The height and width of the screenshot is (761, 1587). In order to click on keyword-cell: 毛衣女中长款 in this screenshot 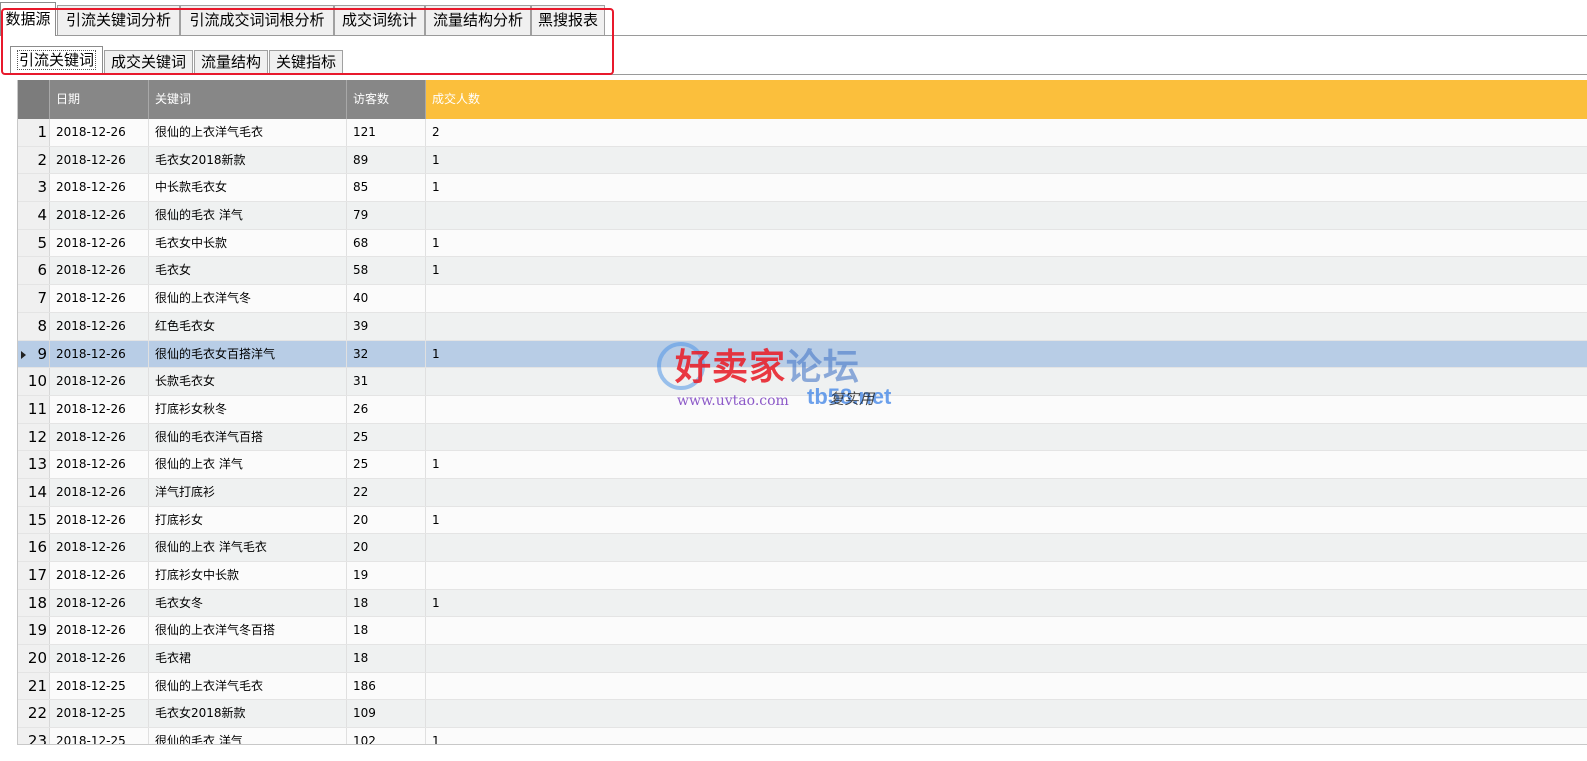, I will do `click(248, 243)`.